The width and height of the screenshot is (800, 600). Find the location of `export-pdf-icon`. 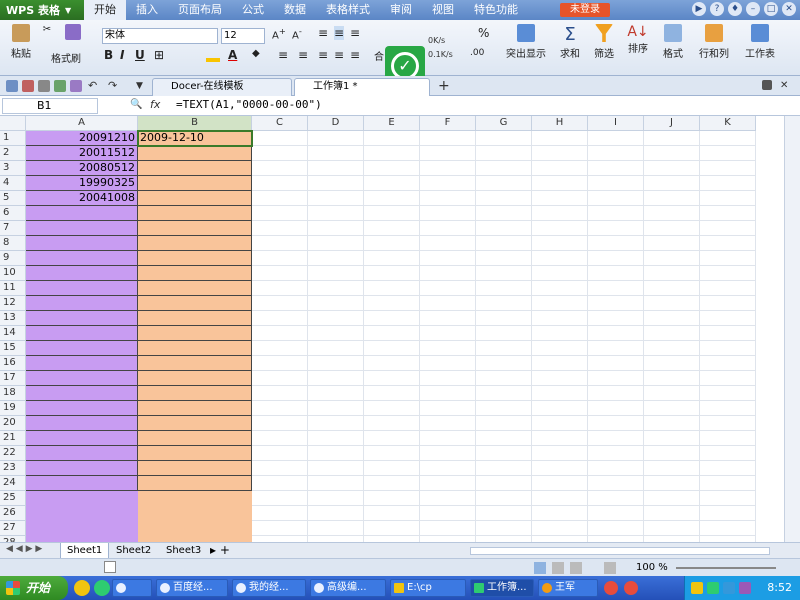

export-pdf-icon is located at coordinates (28, 86).